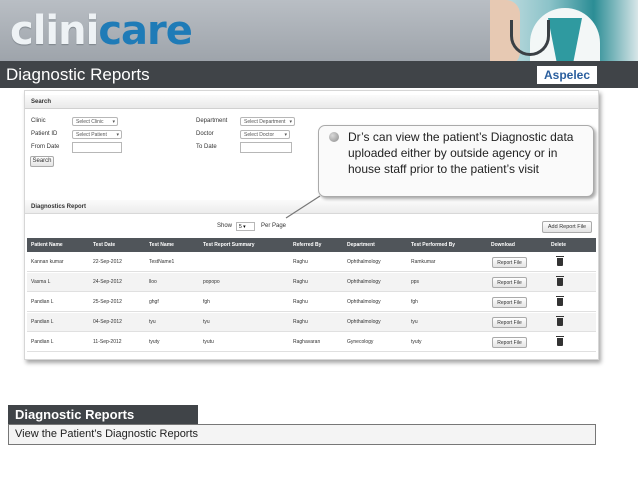  Describe the element at coordinates (334, 137) in the screenshot. I see `bullet-icon` at that location.